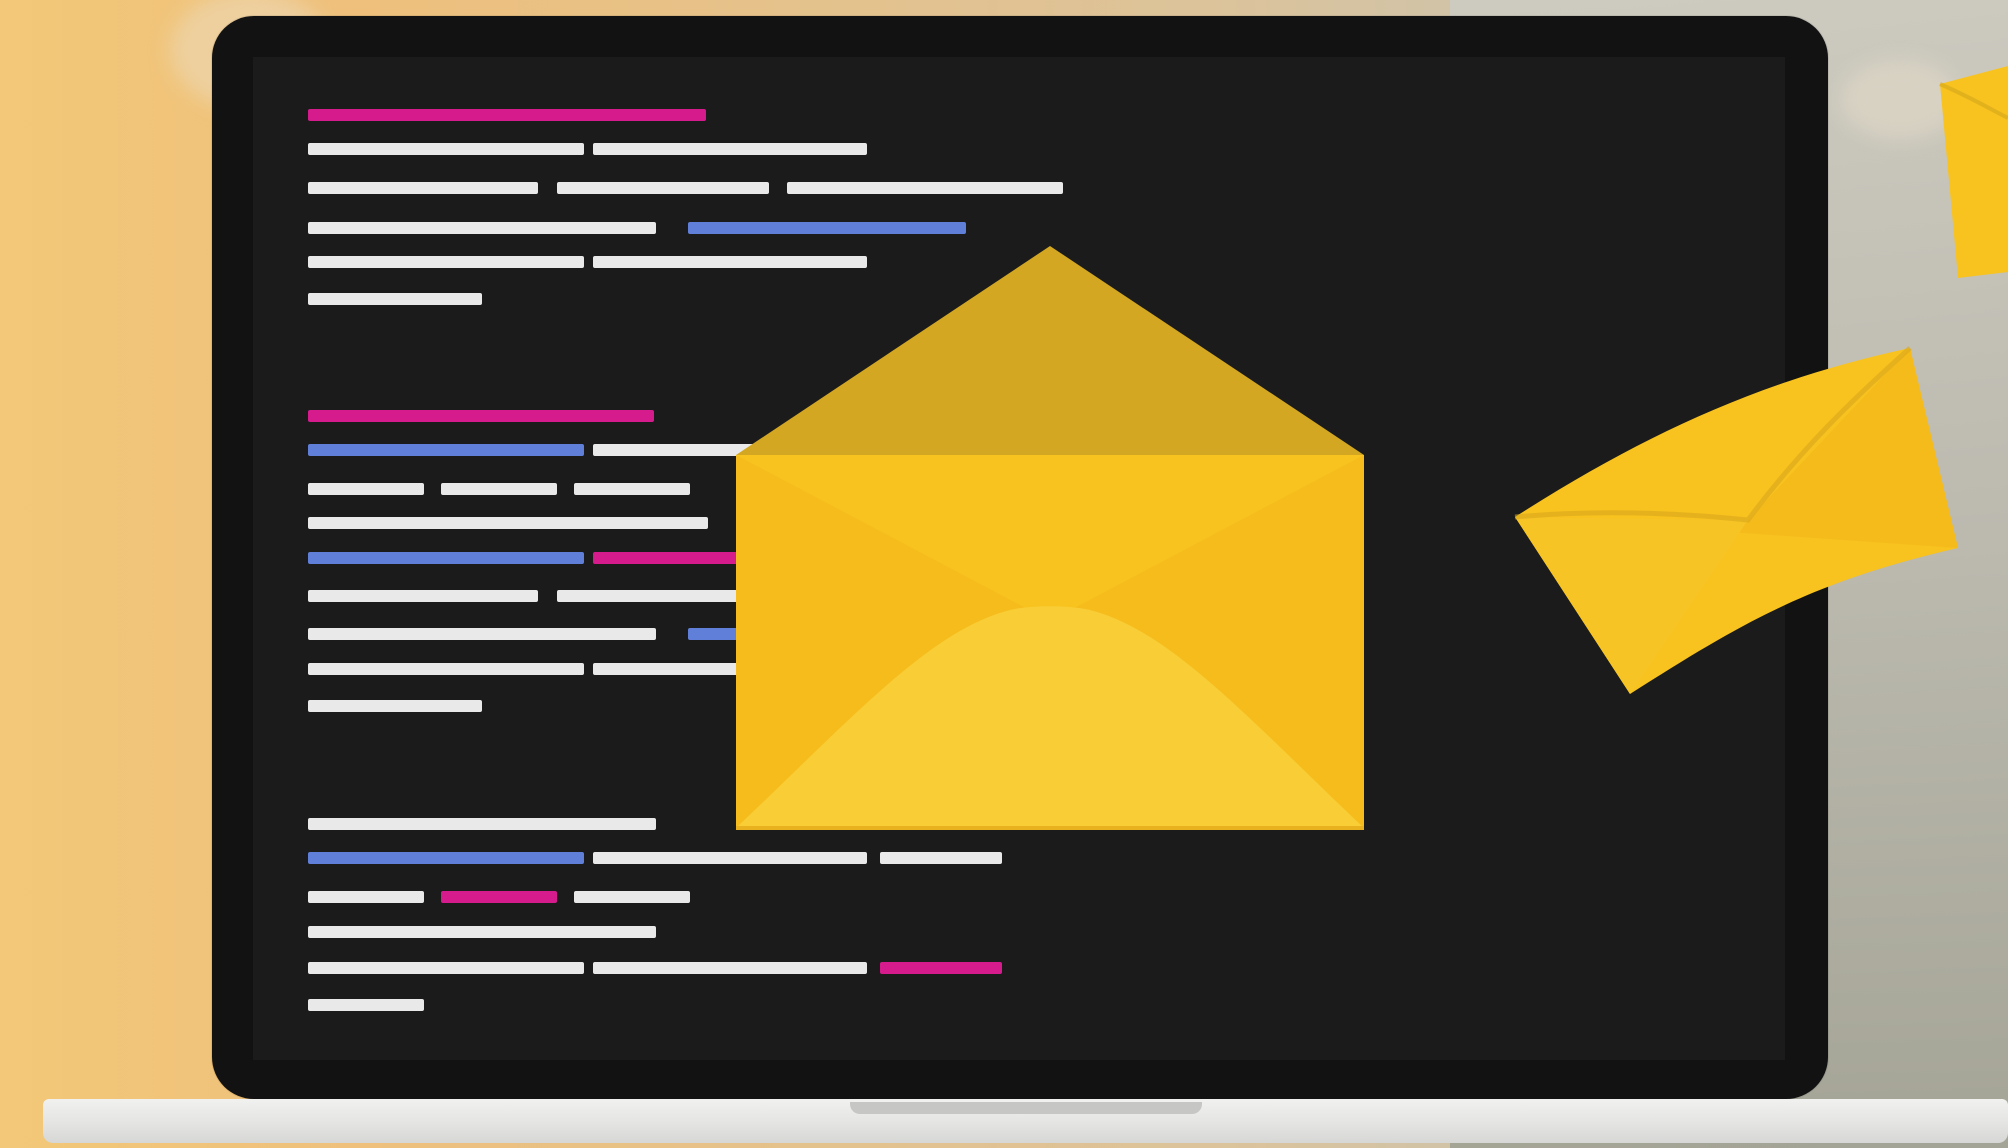 The width and height of the screenshot is (2008, 1148). Describe the element at coordinates (1026, 1108) in the screenshot. I see `laptop-base-notch` at that location.